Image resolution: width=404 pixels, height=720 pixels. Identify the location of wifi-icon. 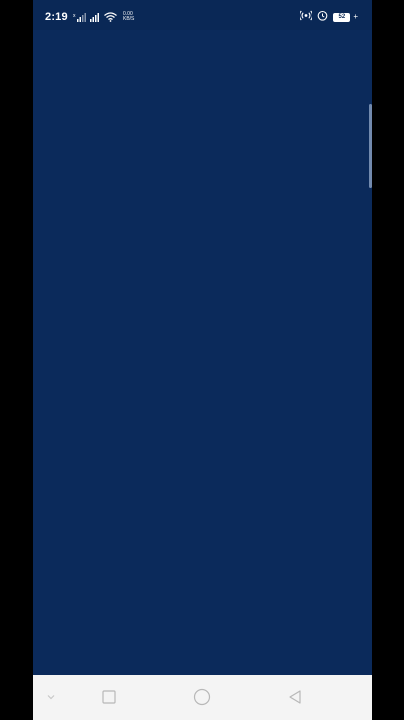
(110, 17).